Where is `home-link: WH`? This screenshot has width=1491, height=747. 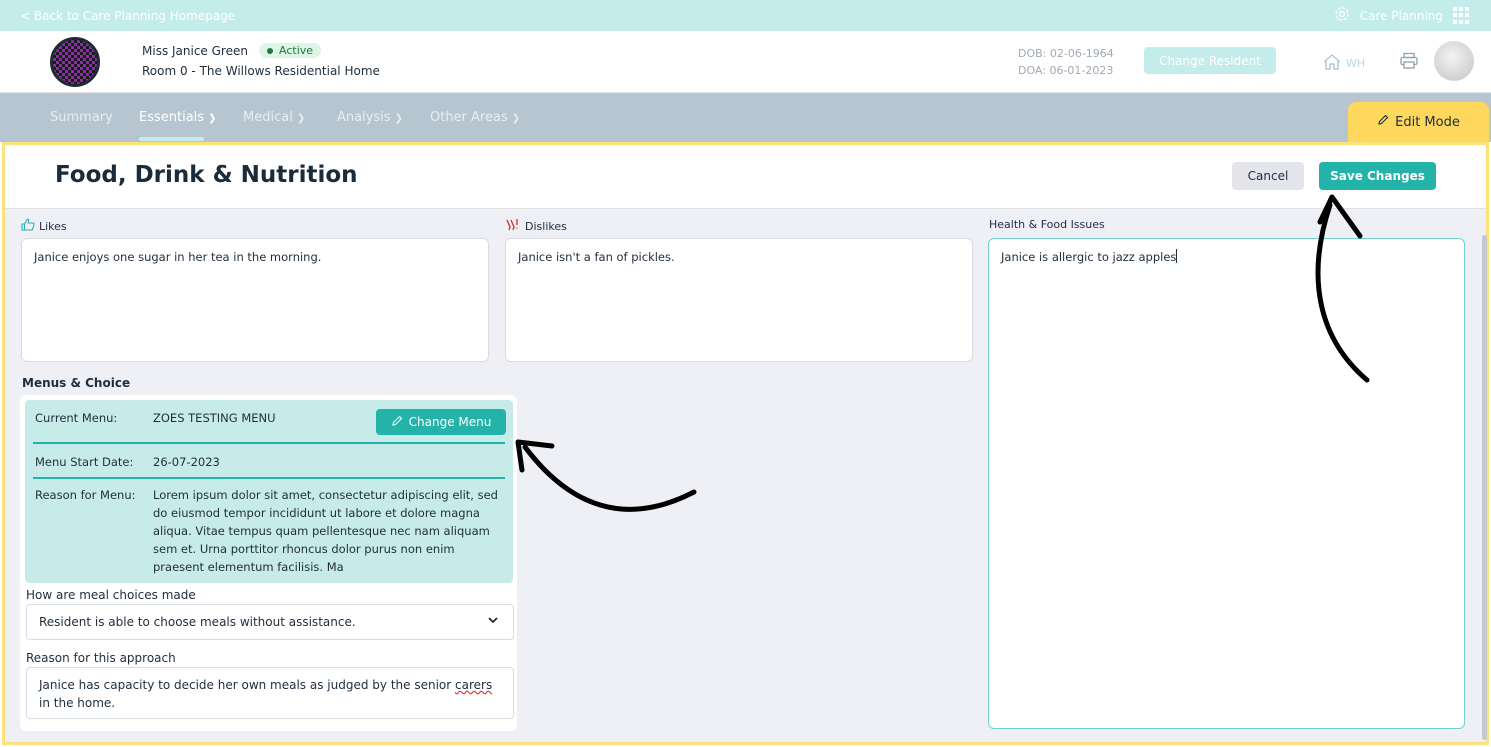
home-link: WH is located at coordinates (1343, 63).